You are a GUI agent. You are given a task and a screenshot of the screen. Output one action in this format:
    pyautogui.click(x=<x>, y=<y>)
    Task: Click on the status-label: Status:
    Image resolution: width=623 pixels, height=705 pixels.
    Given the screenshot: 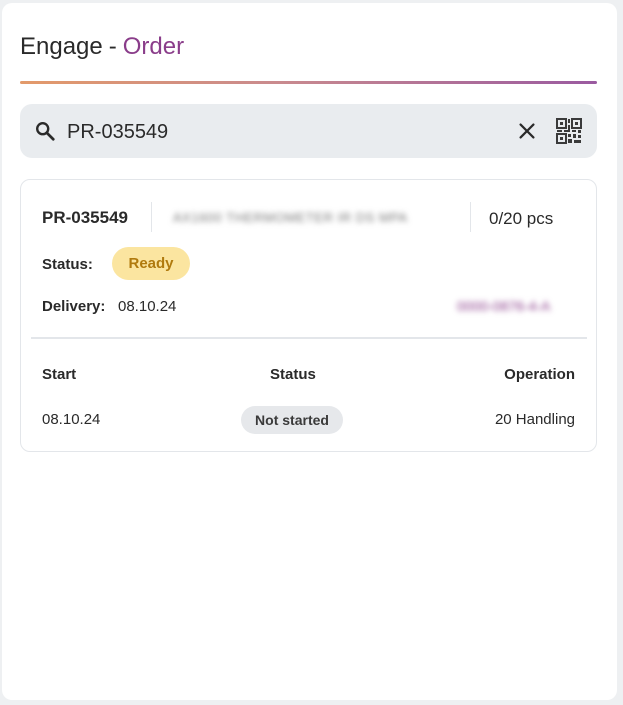 What is the action you would take?
    pyautogui.click(x=67, y=264)
    